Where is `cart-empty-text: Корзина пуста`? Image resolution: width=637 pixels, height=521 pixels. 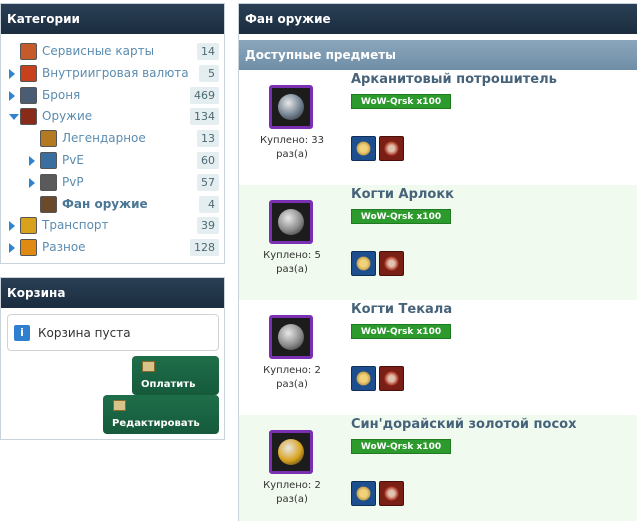
cart-empty-text: Корзина пуста is located at coordinates (84, 333).